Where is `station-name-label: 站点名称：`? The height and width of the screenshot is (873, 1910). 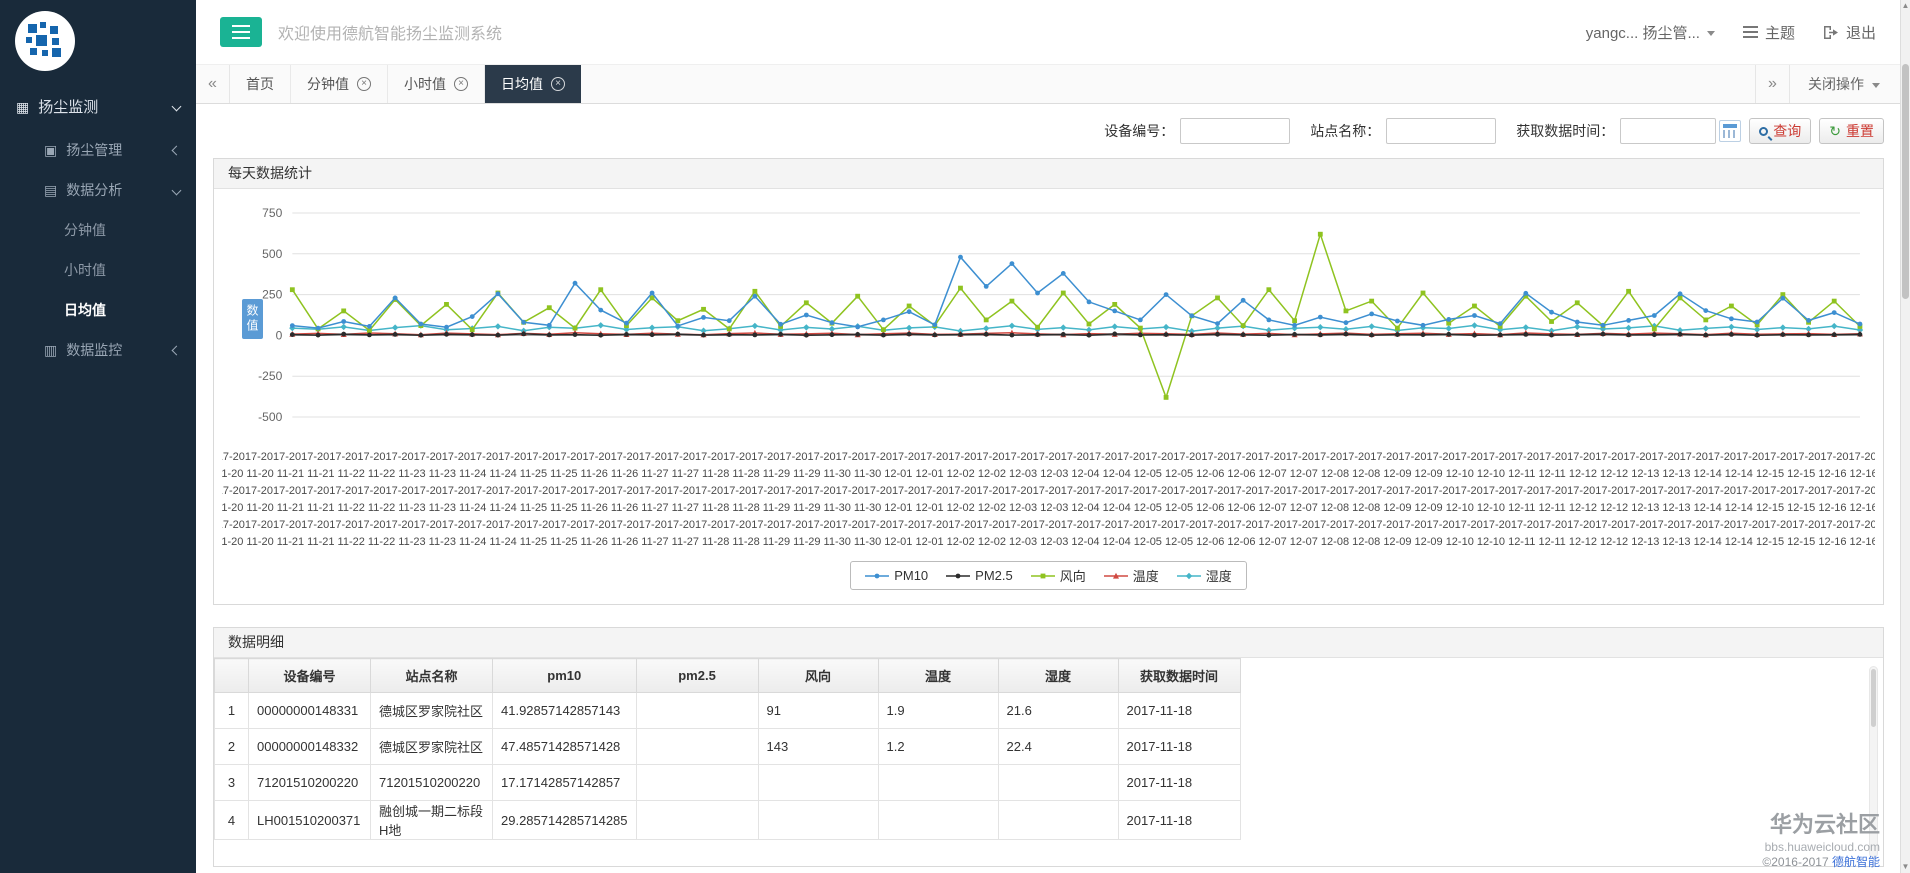
station-name-label: 站点名称： is located at coordinates (1345, 131).